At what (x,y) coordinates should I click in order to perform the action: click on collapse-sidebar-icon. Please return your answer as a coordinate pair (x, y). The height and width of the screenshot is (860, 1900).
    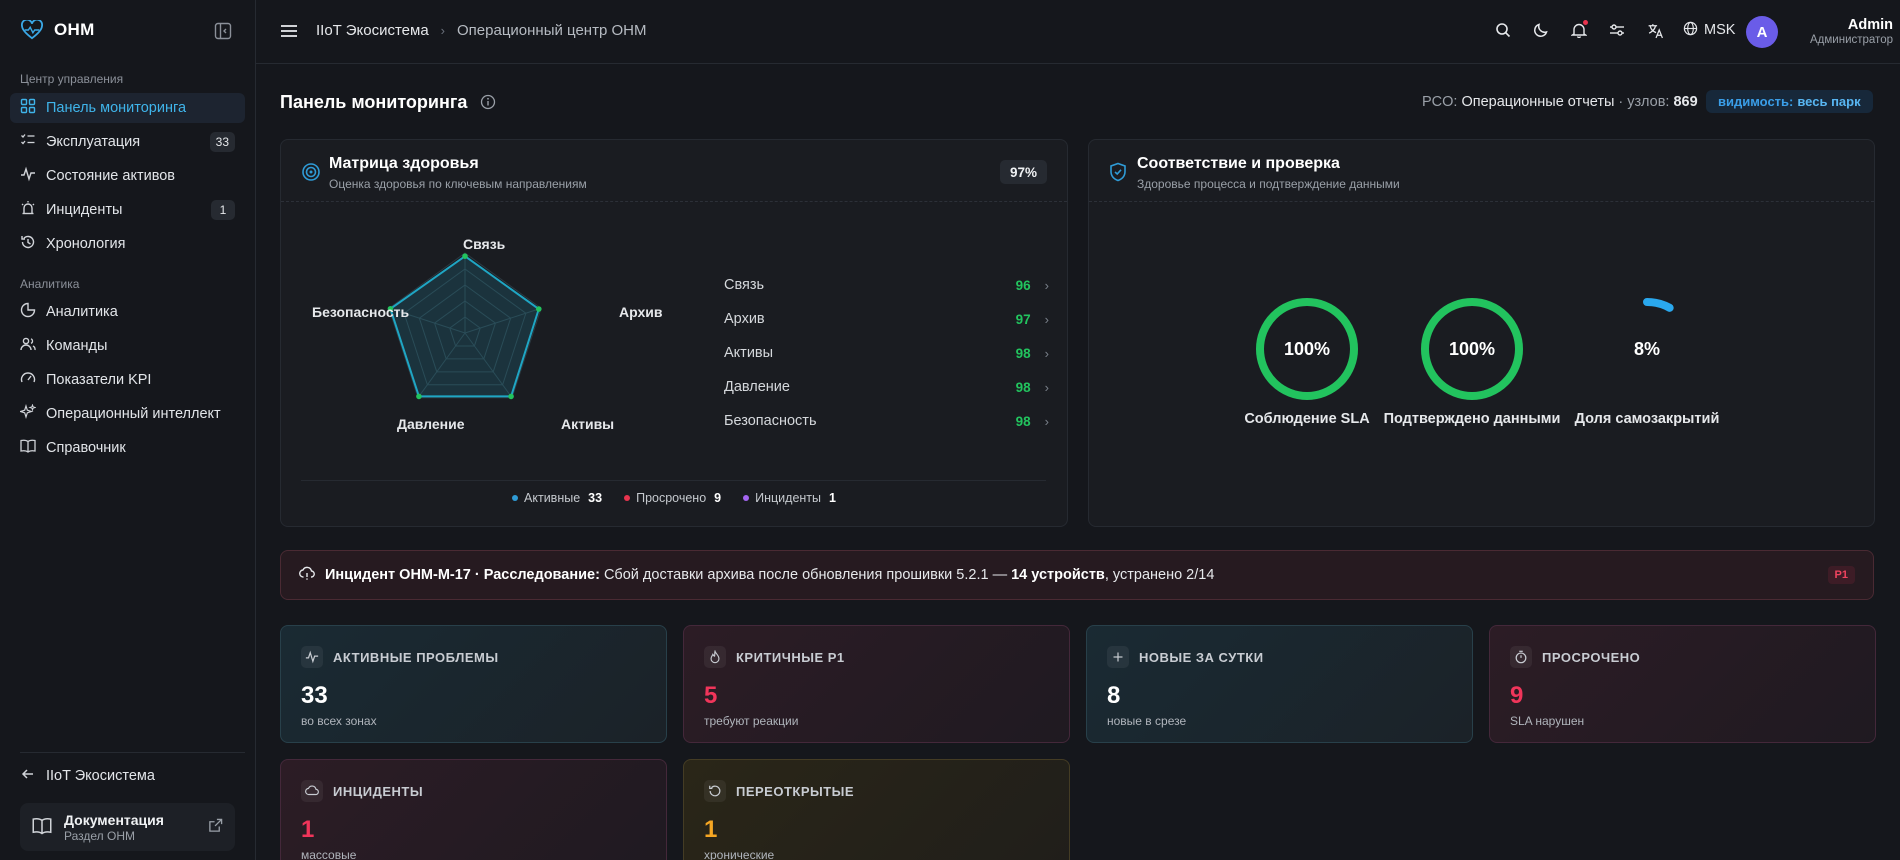
    Looking at the image, I should click on (223, 31).